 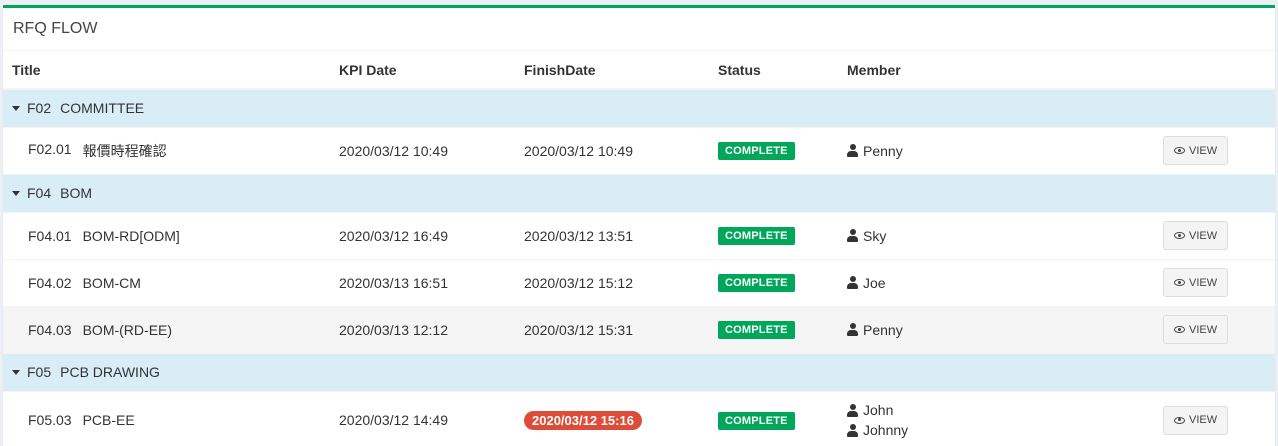 I want to click on kpi-date: 2020/03/13 16:51, so click(x=422, y=282).